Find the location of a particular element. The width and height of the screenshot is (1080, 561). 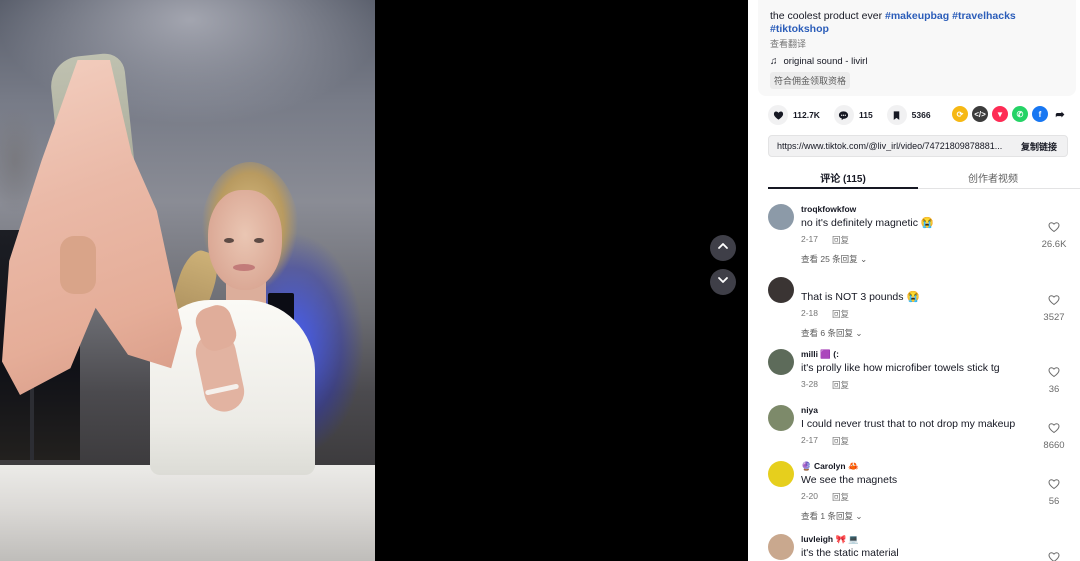

previous-video-button is located at coordinates (723, 248).